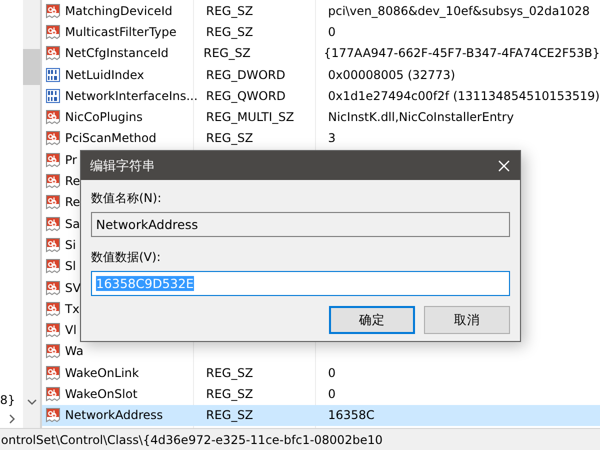  I want to click on value-name: PciScanMethod, so click(110, 138).